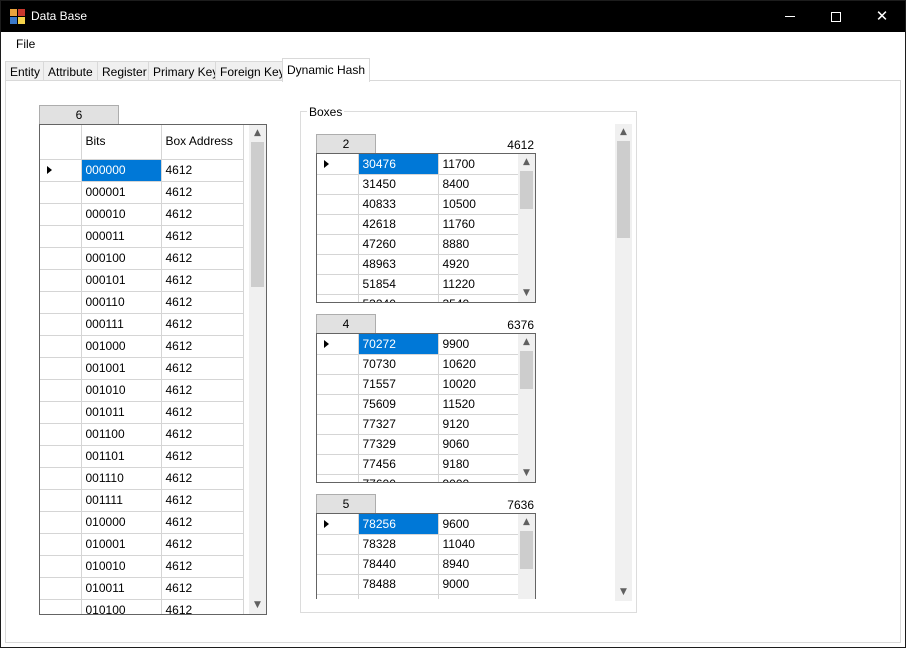  What do you see at coordinates (418, 596) in the screenshot?
I see `box-row: 786009060` at bounding box center [418, 596].